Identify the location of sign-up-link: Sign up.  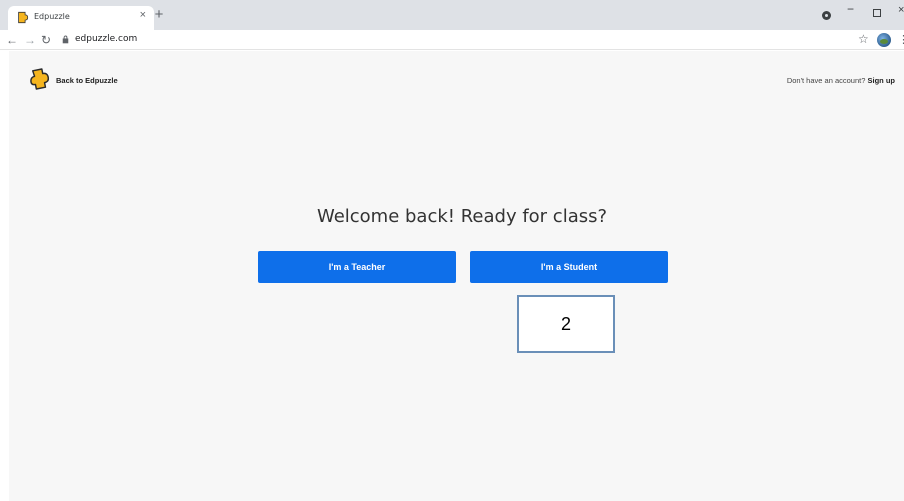
(882, 80).